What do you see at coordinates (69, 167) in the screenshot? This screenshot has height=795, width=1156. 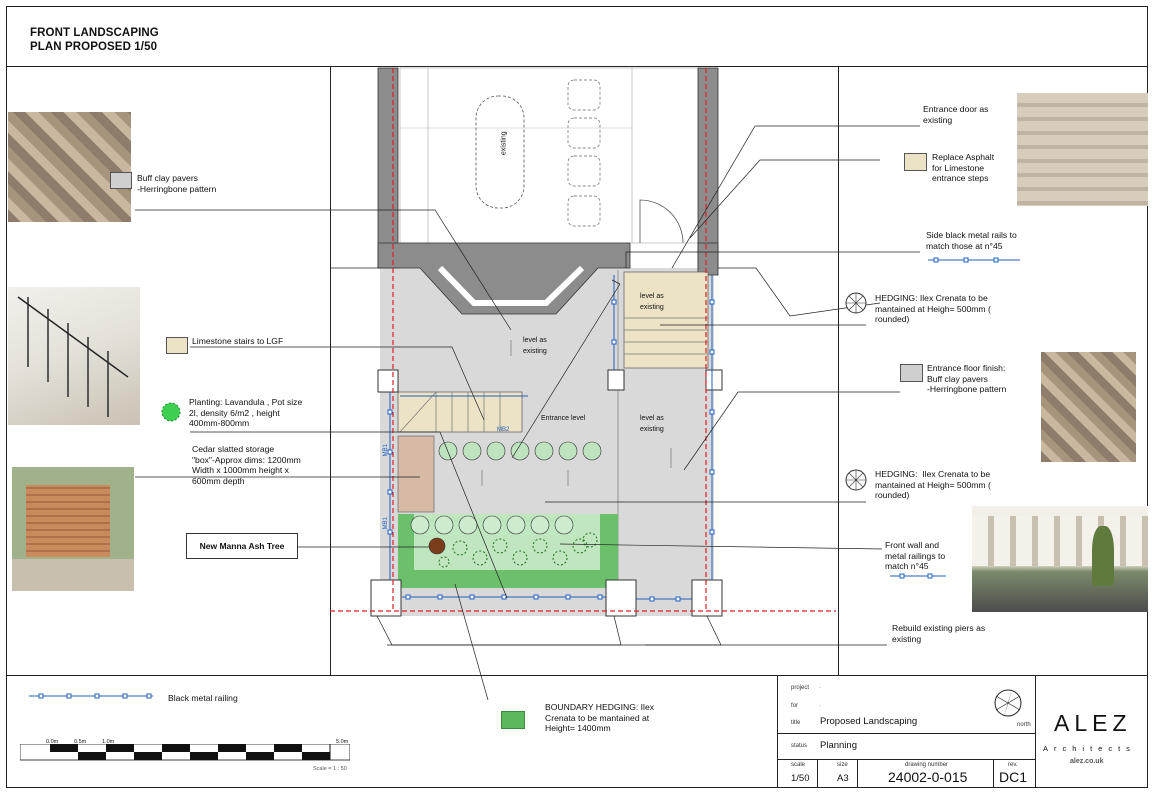 I see `herringbone-photo` at bounding box center [69, 167].